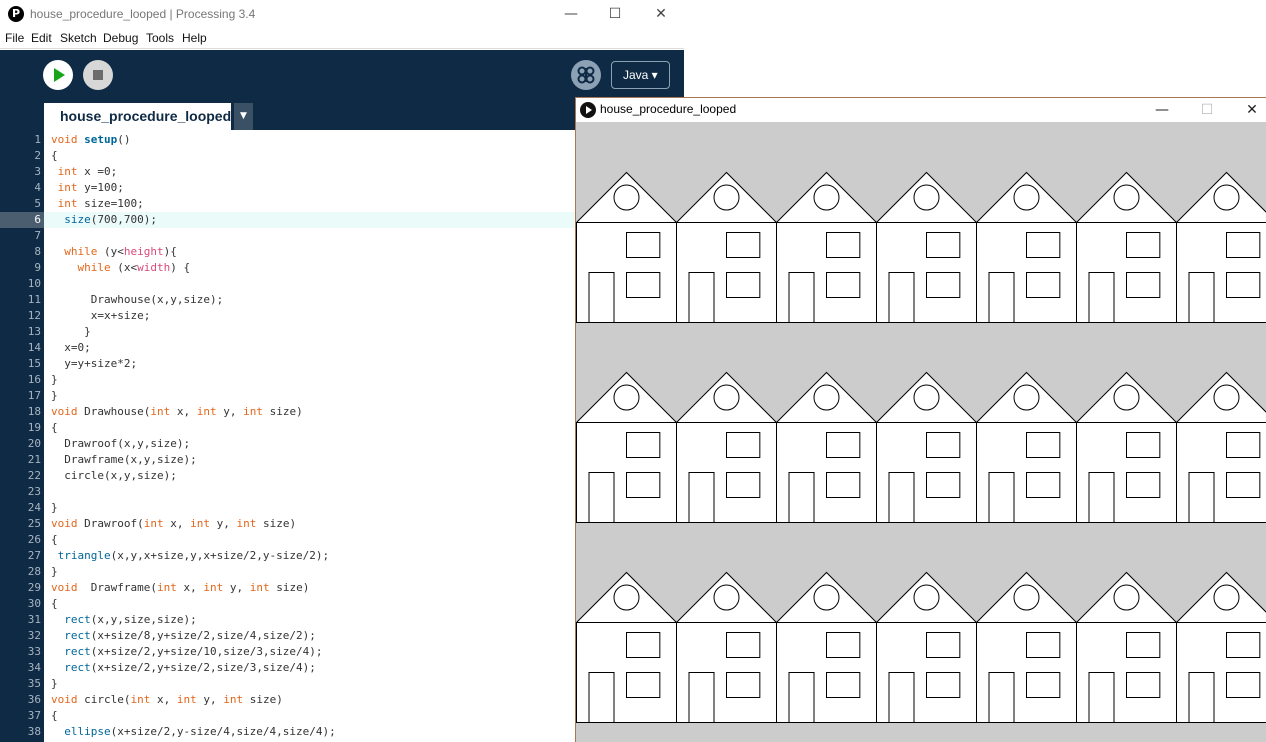 The image size is (1266, 742). Describe the element at coordinates (194, 38) in the screenshot. I see `menu-help: Help` at that location.